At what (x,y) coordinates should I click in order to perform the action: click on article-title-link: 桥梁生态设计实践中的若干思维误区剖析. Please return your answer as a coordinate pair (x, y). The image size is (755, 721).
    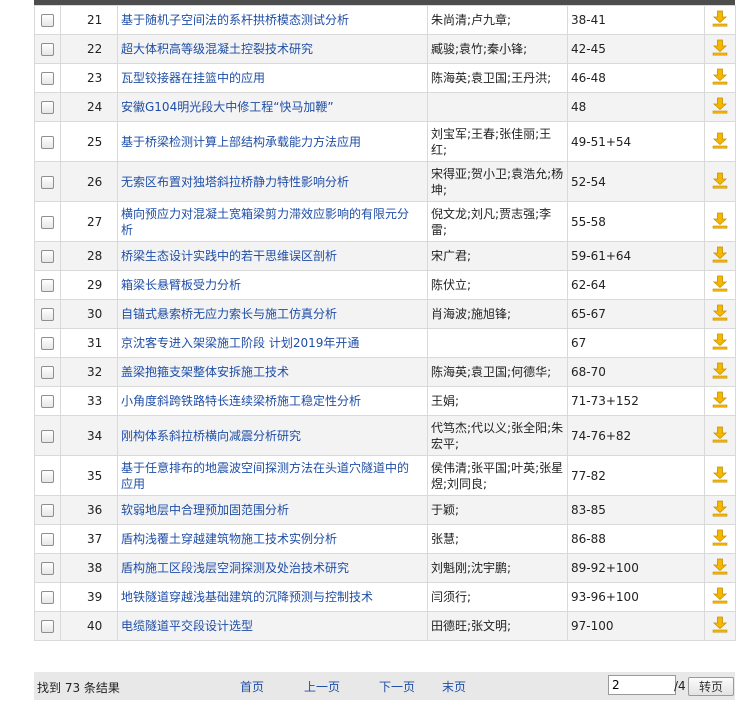
    Looking at the image, I should click on (272, 256).